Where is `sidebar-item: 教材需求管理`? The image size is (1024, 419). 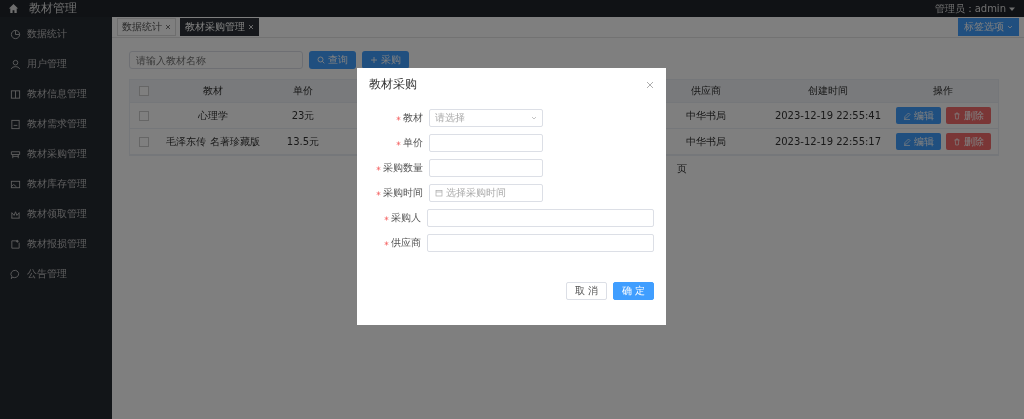 sidebar-item: 教材需求管理 is located at coordinates (56, 124).